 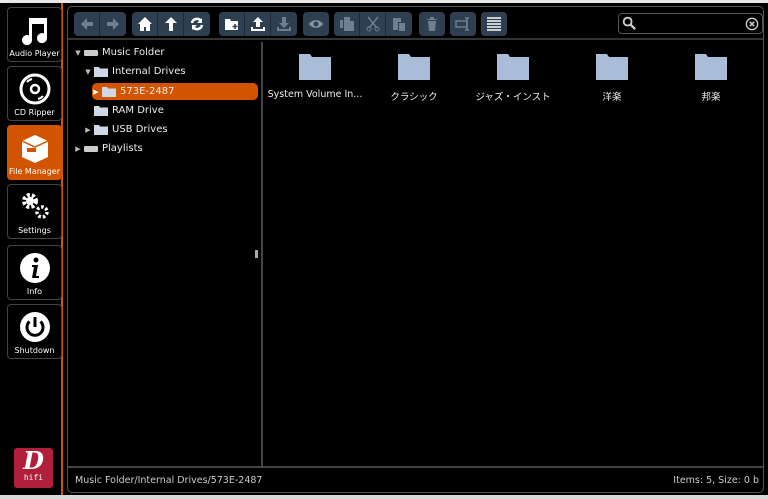 What do you see at coordinates (34, 53) in the screenshot?
I see `nav-label: Audio Player` at bounding box center [34, 53].